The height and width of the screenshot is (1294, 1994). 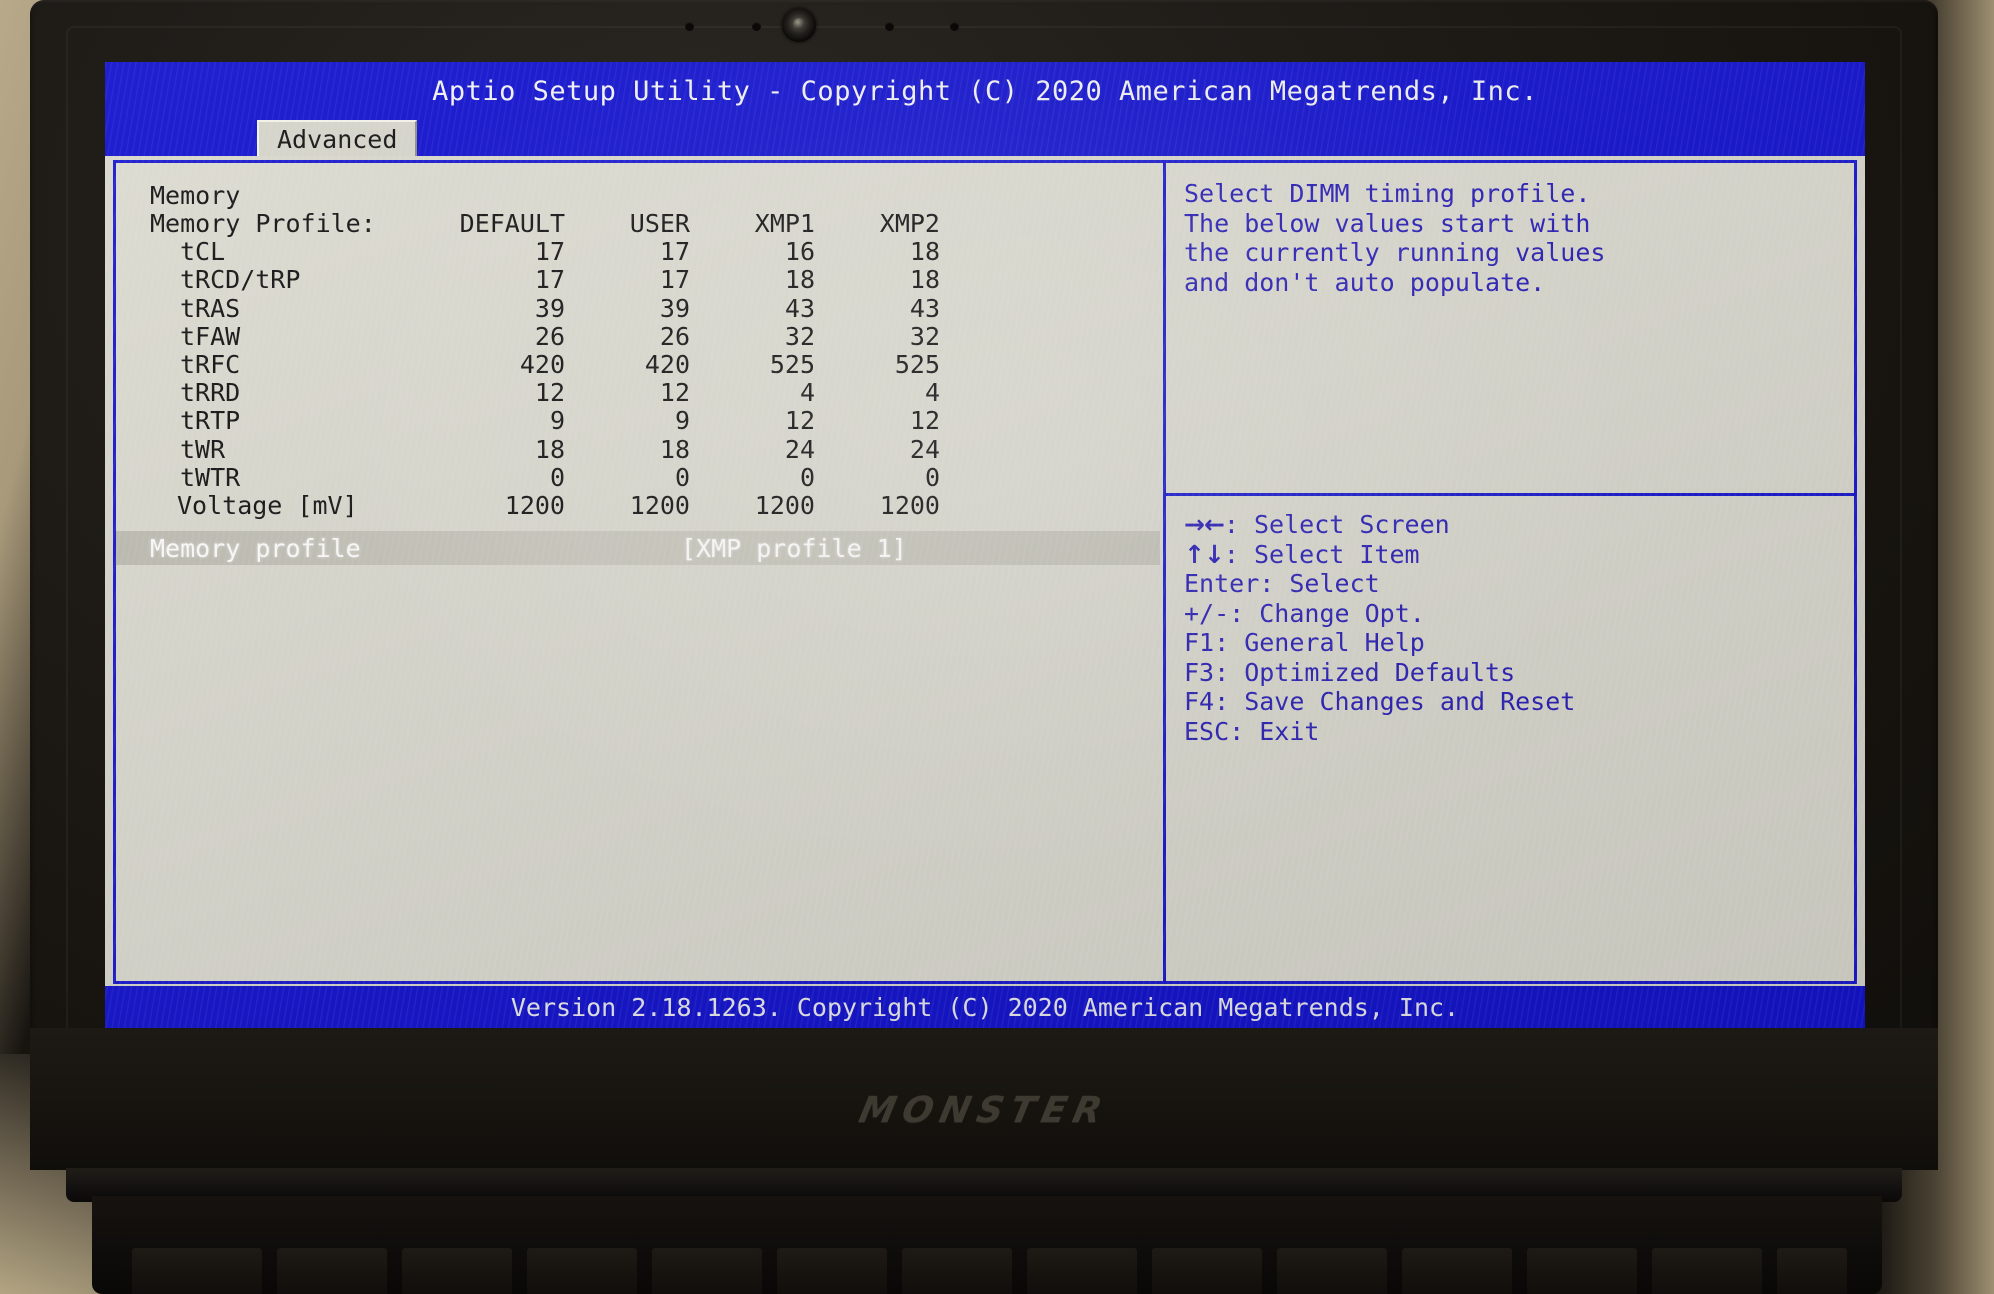 What do you see at coordinates (210, 336) in the screenshot?
I see `row-label-tfaw: tFAW` at bounding box center [210, 336].